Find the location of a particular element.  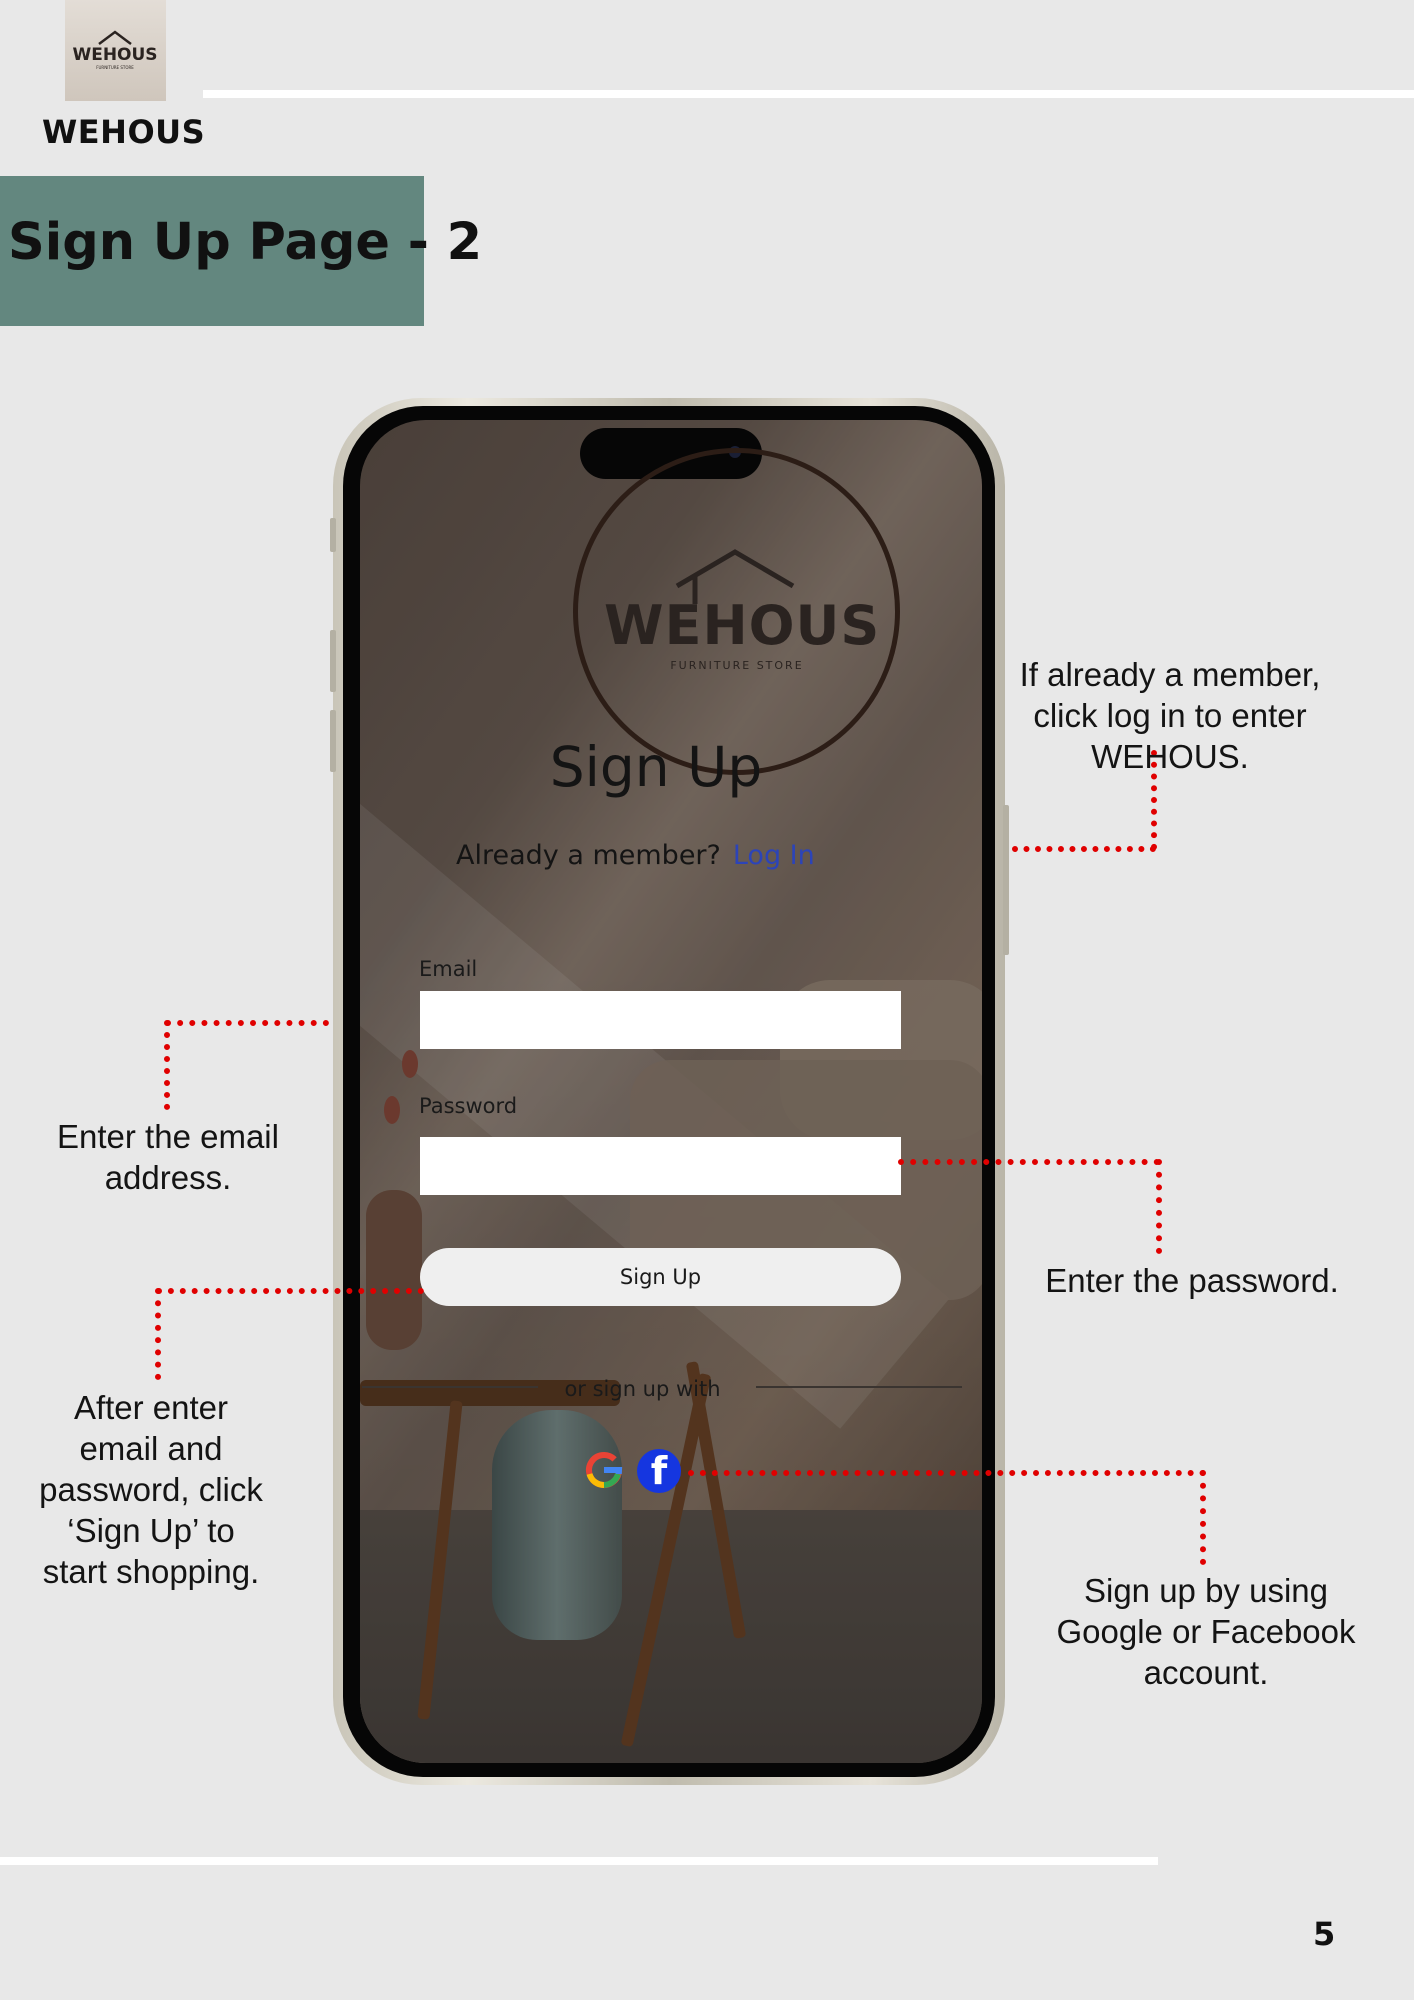

signup-button: Sign Up is located at coordinates (660, 1277).